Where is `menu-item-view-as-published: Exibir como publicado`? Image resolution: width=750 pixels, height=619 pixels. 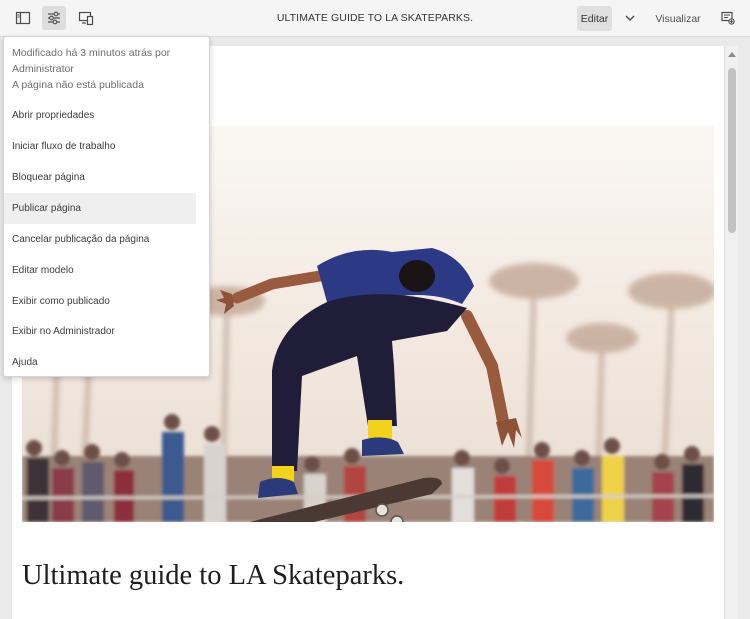 menu-item-view-as-published: Exibir como publicado is located at coordinates (100, 301).